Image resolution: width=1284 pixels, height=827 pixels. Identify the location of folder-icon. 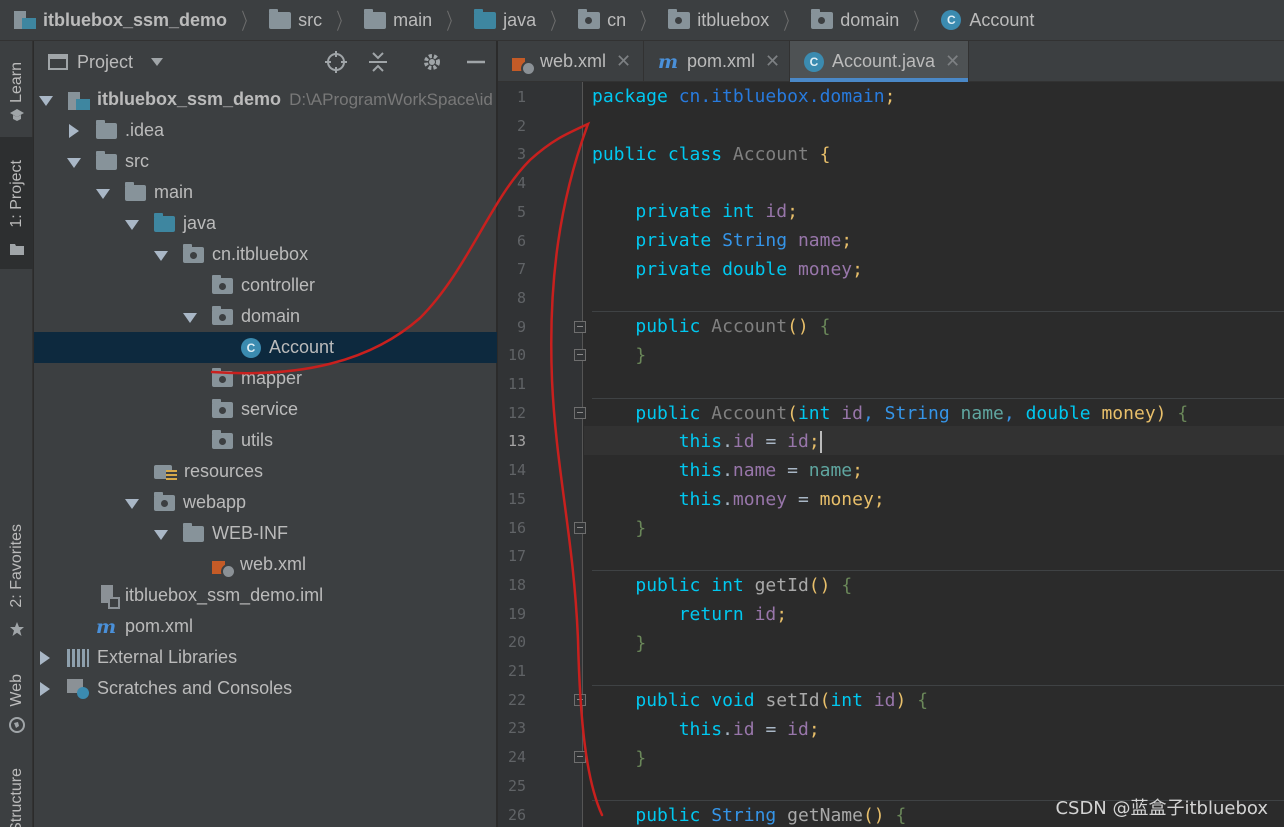
(280, 18).